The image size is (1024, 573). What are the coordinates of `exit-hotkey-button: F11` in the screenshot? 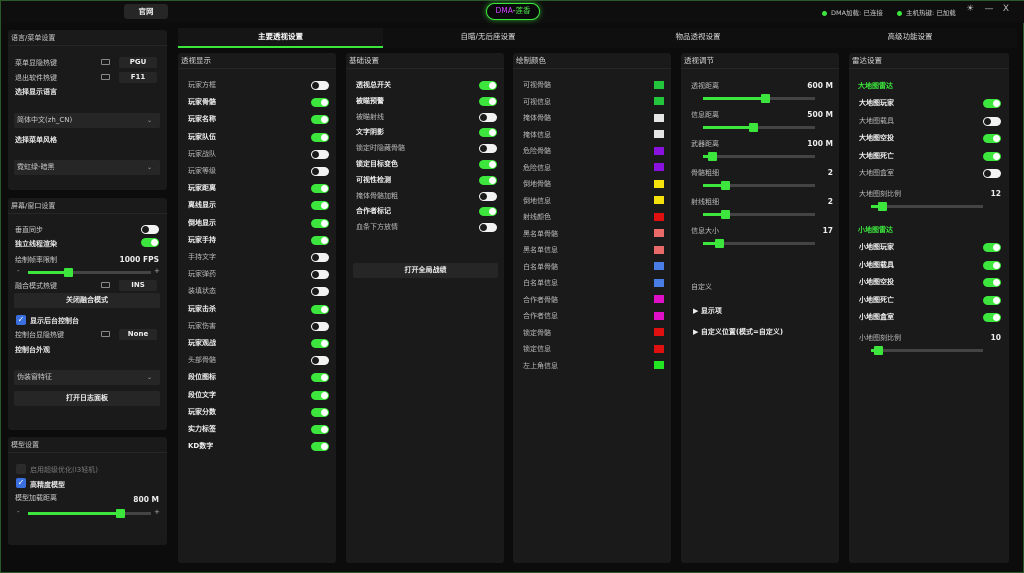 It's located at (138, 77).